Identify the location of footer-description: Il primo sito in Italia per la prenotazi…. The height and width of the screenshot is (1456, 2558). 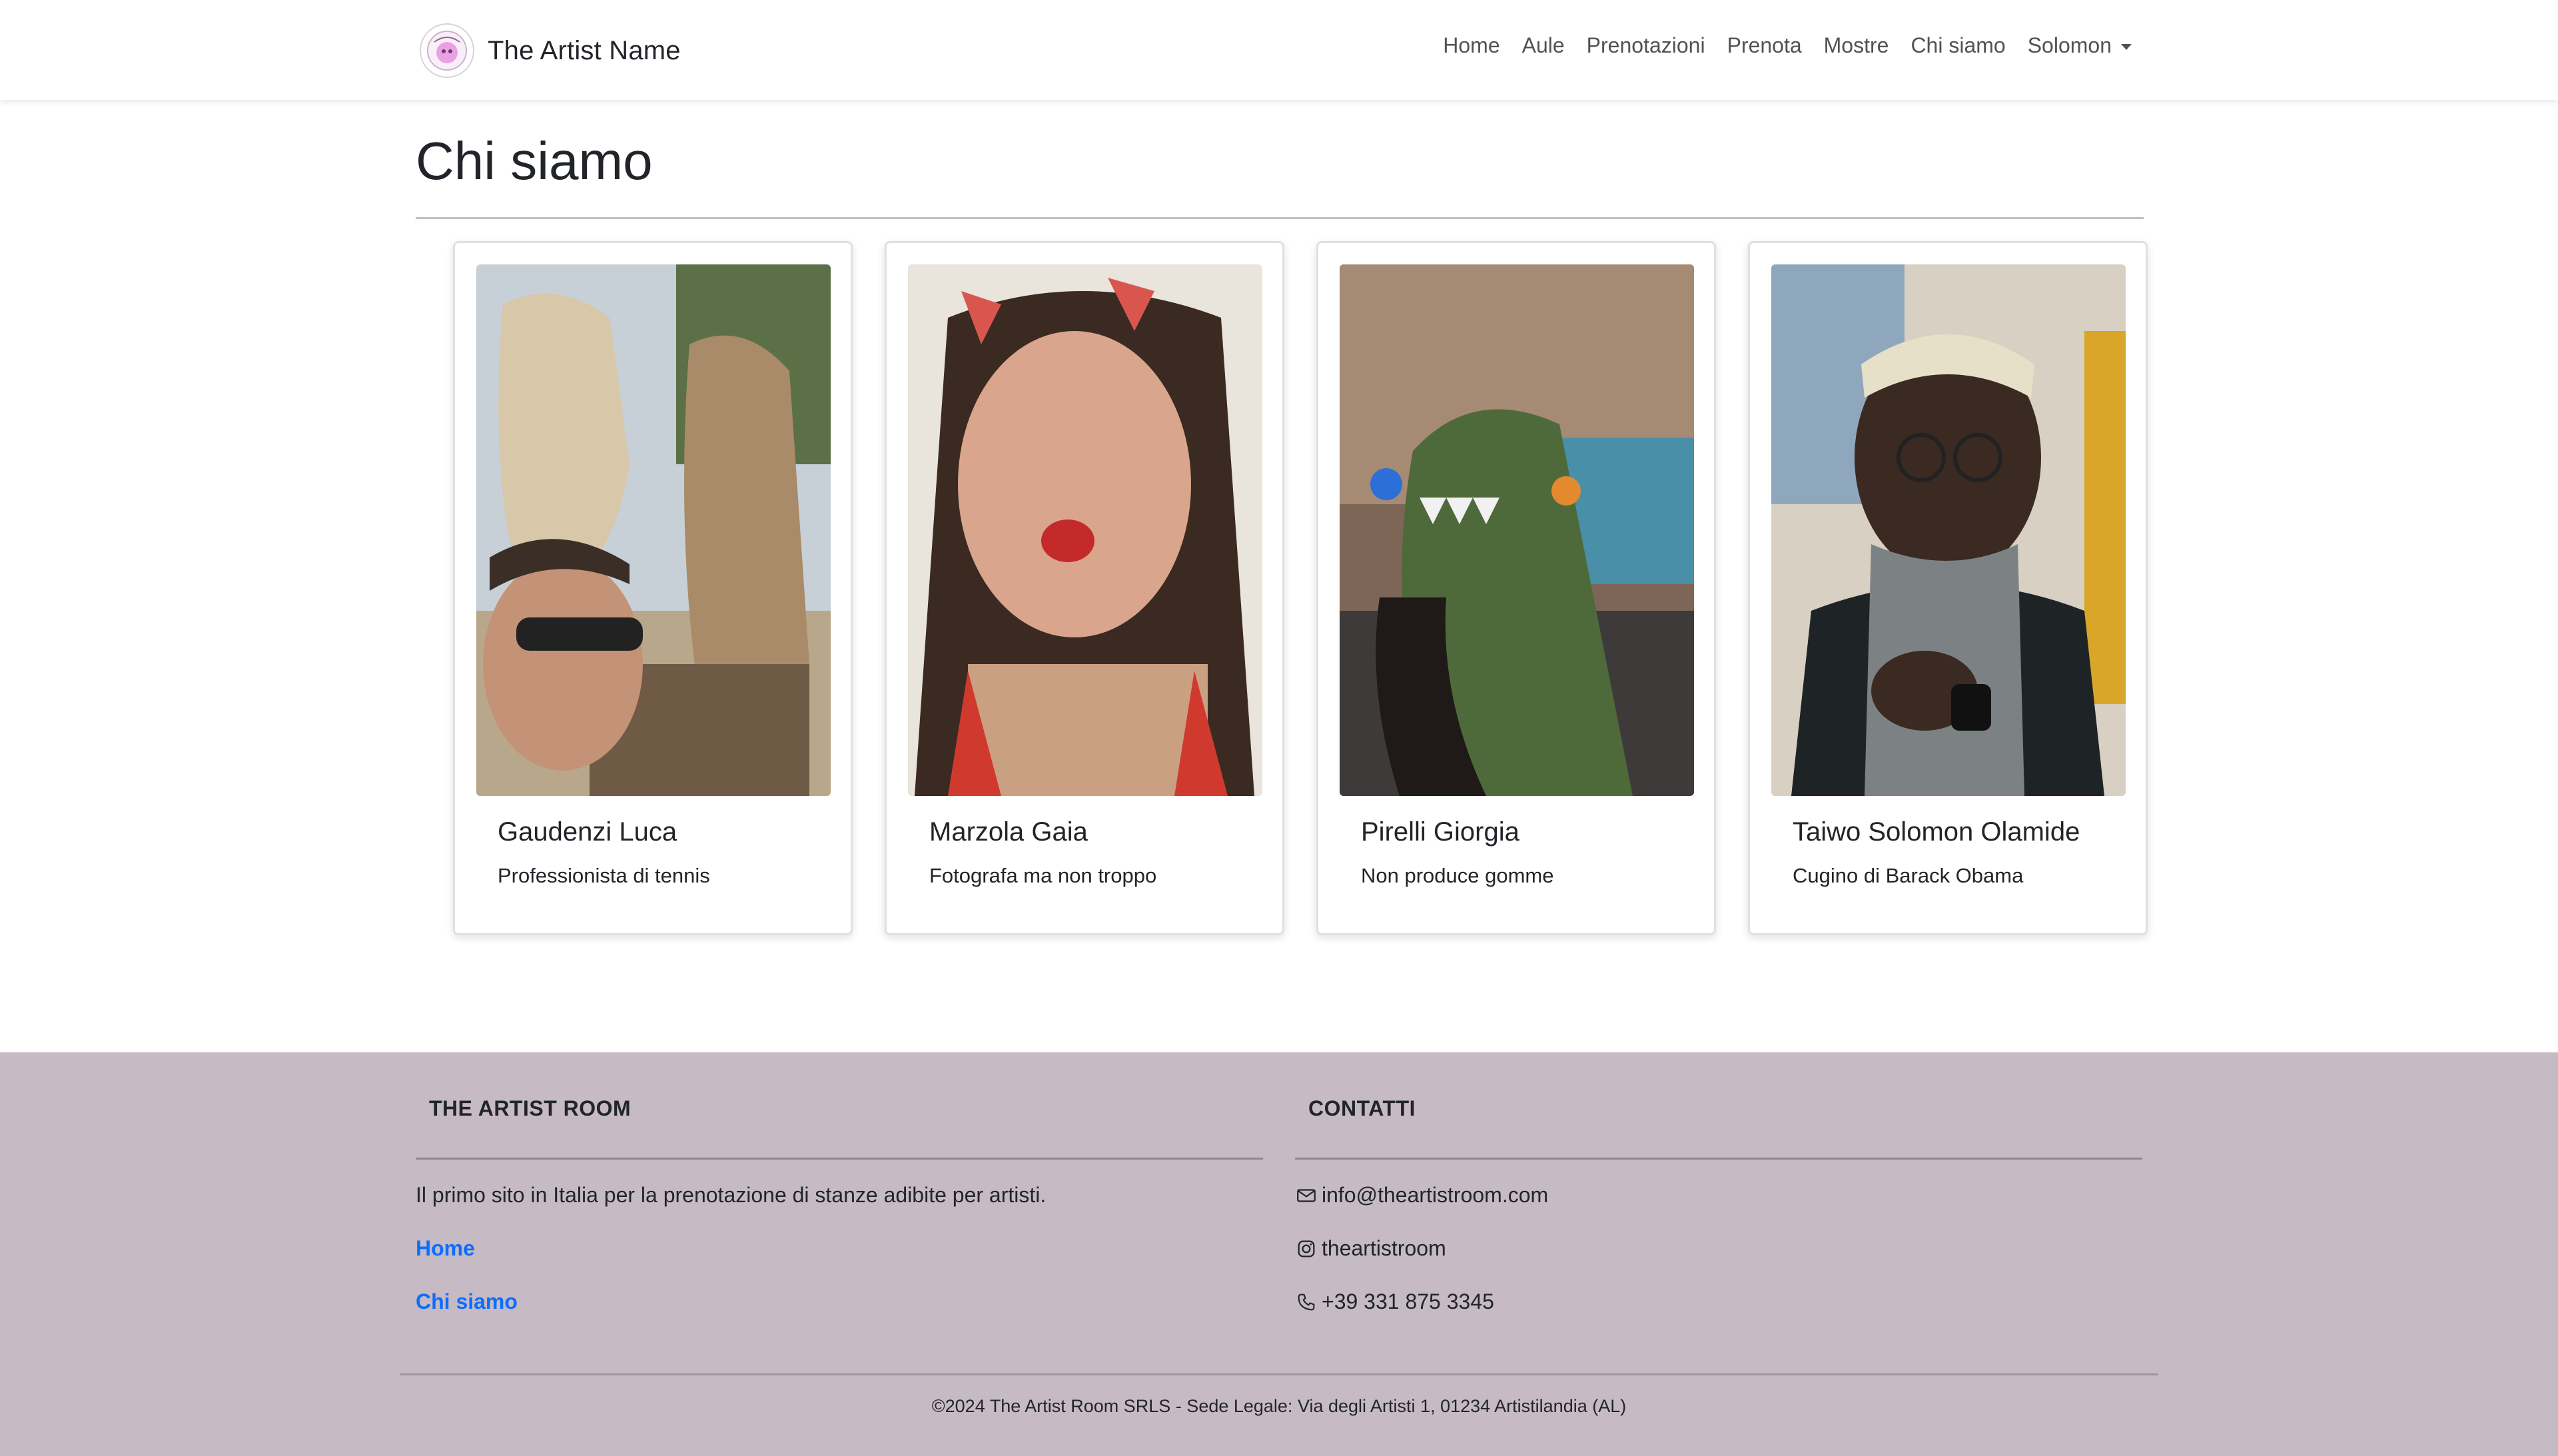
(731, 1195).